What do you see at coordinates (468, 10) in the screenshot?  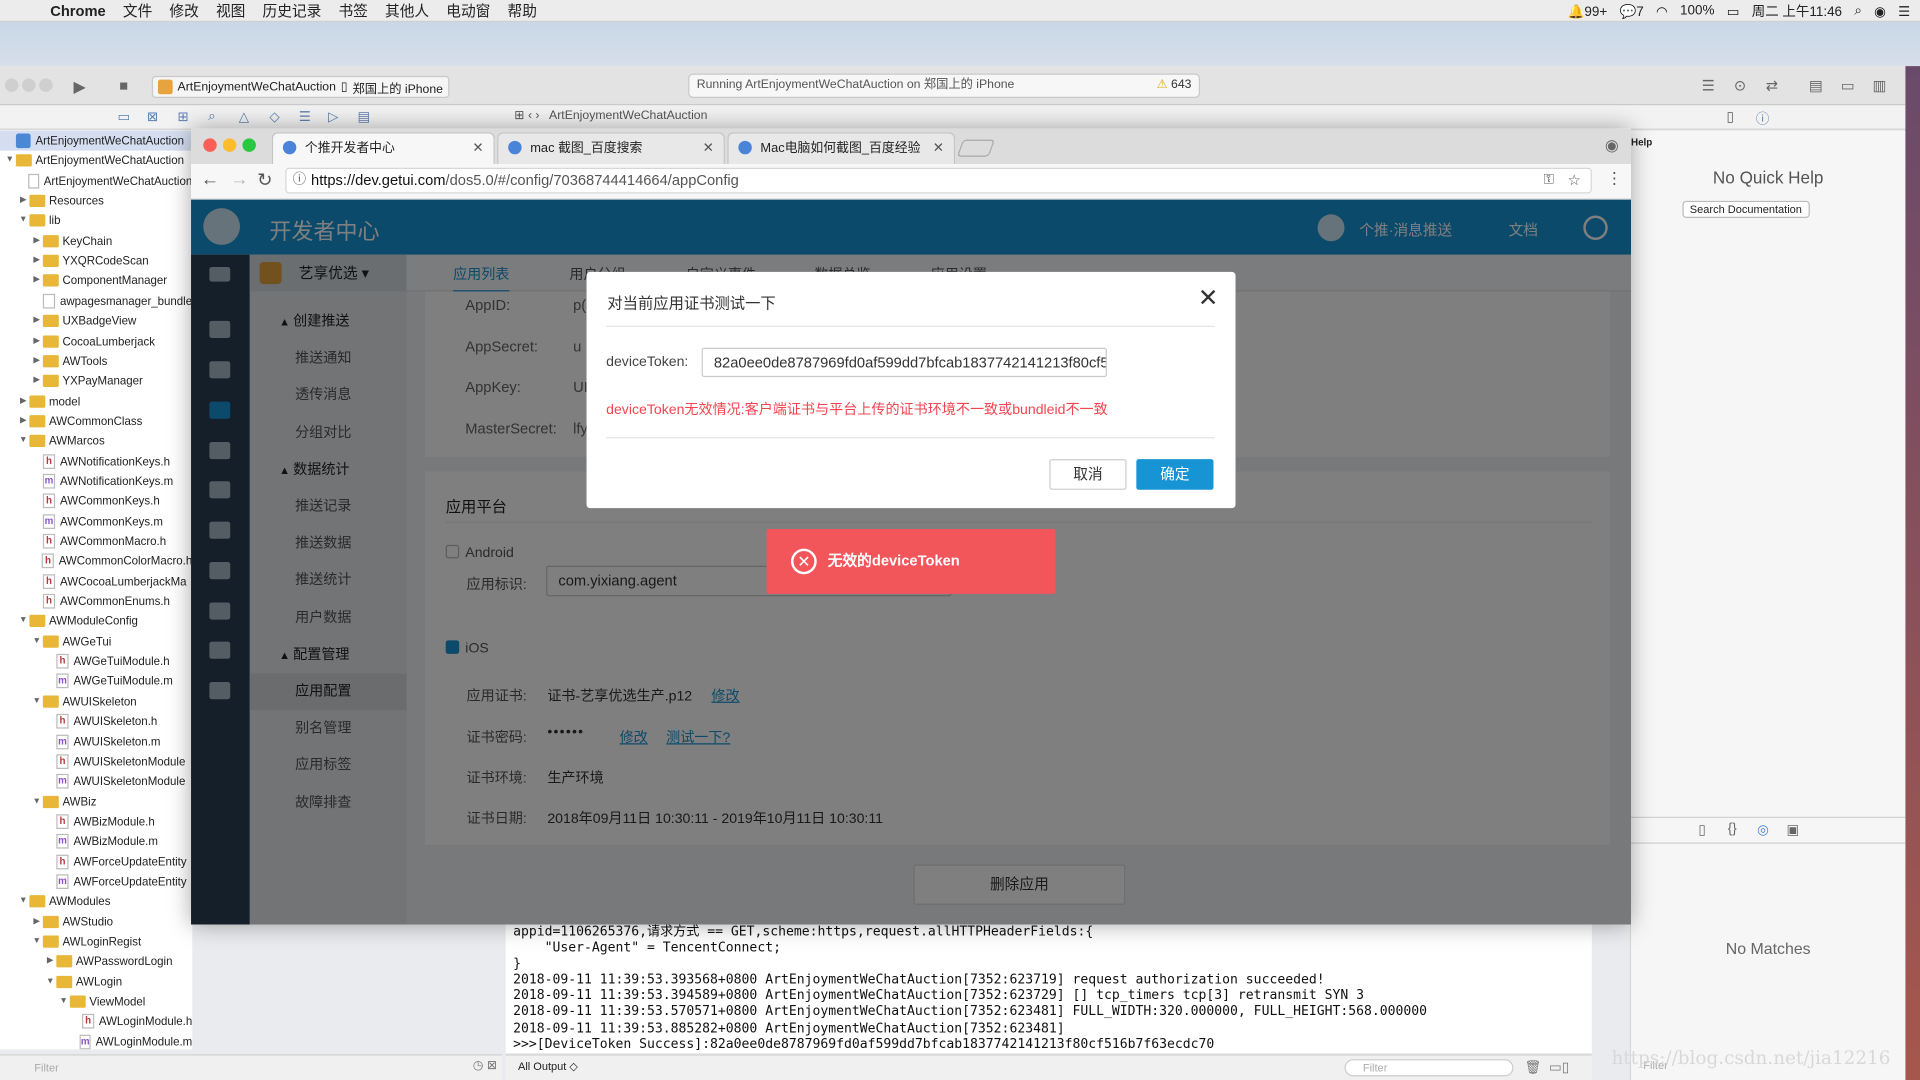 I see `menu-window: 电动窗` at bounding box center [468, 10].